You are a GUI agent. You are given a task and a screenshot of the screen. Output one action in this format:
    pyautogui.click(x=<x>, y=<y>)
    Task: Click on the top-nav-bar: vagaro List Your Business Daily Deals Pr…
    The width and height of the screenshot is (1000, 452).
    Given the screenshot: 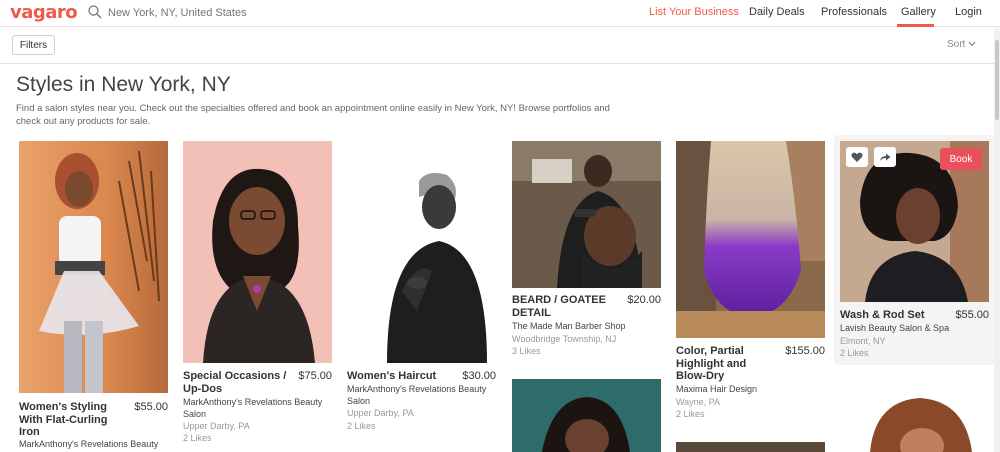 What is the action you would take?
    pyautogui.click(x=500, y=13)
    